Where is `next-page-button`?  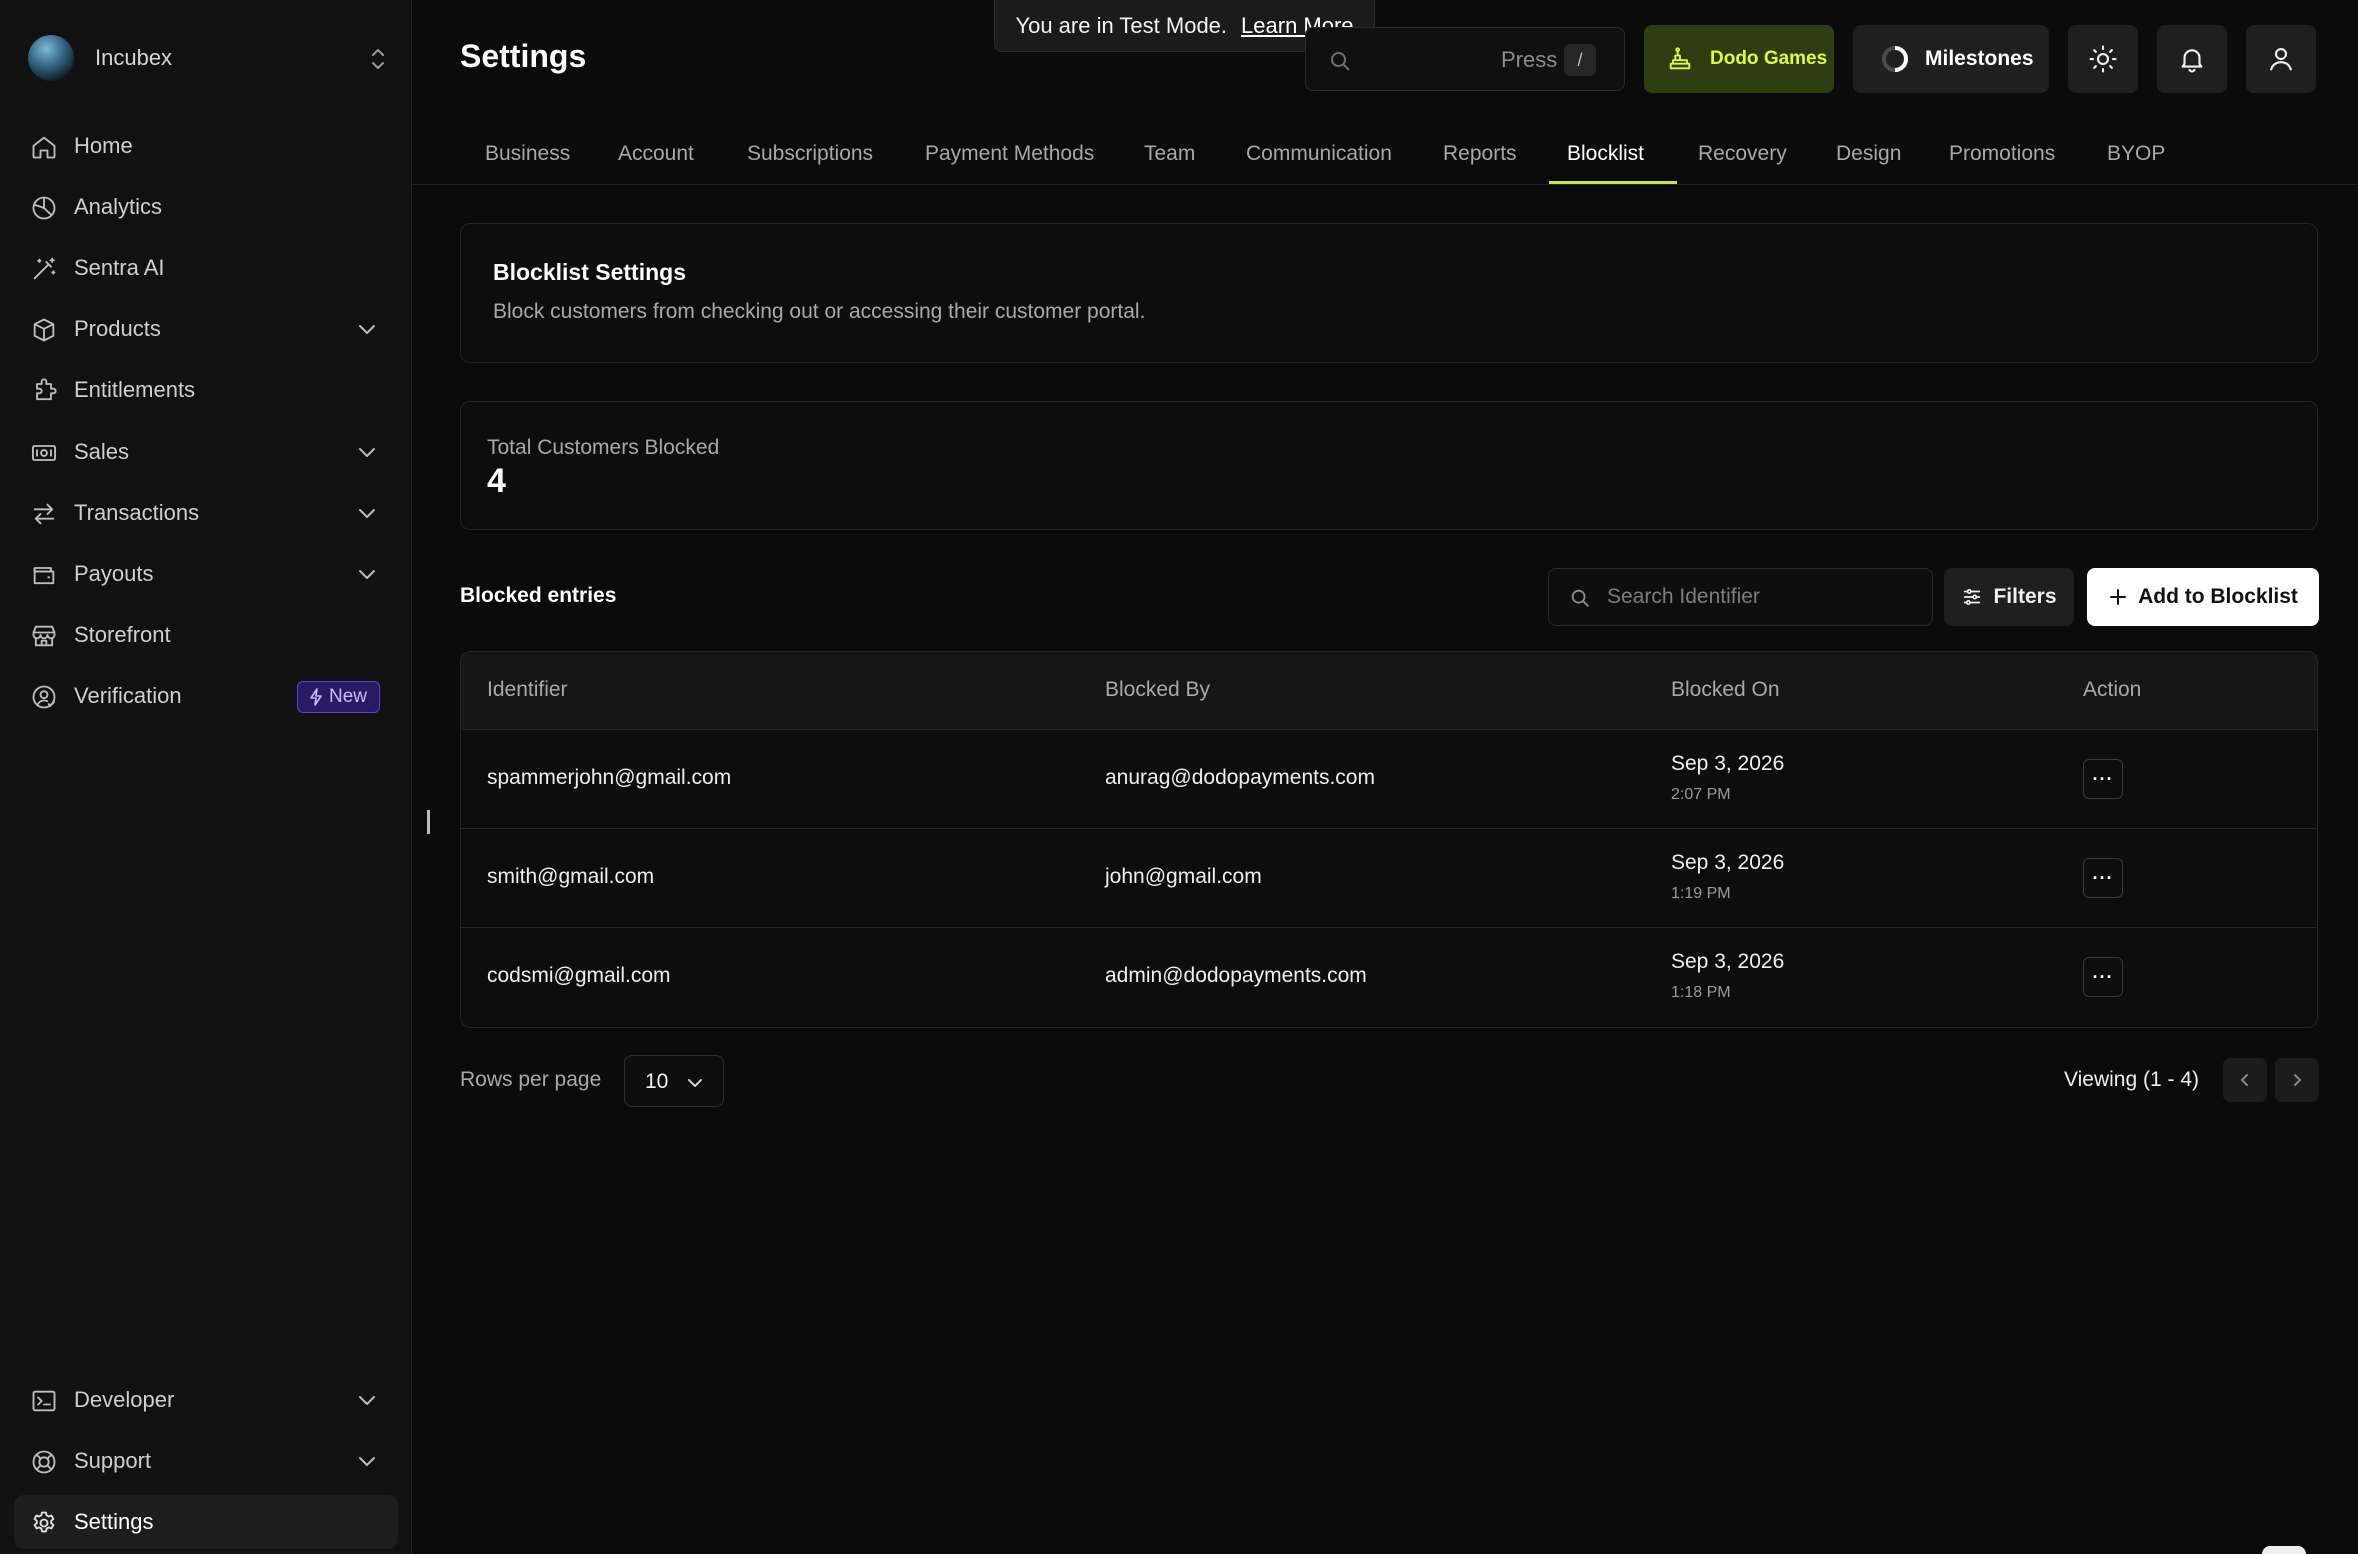 next-page-button is located at coordinates (2297, 1080).